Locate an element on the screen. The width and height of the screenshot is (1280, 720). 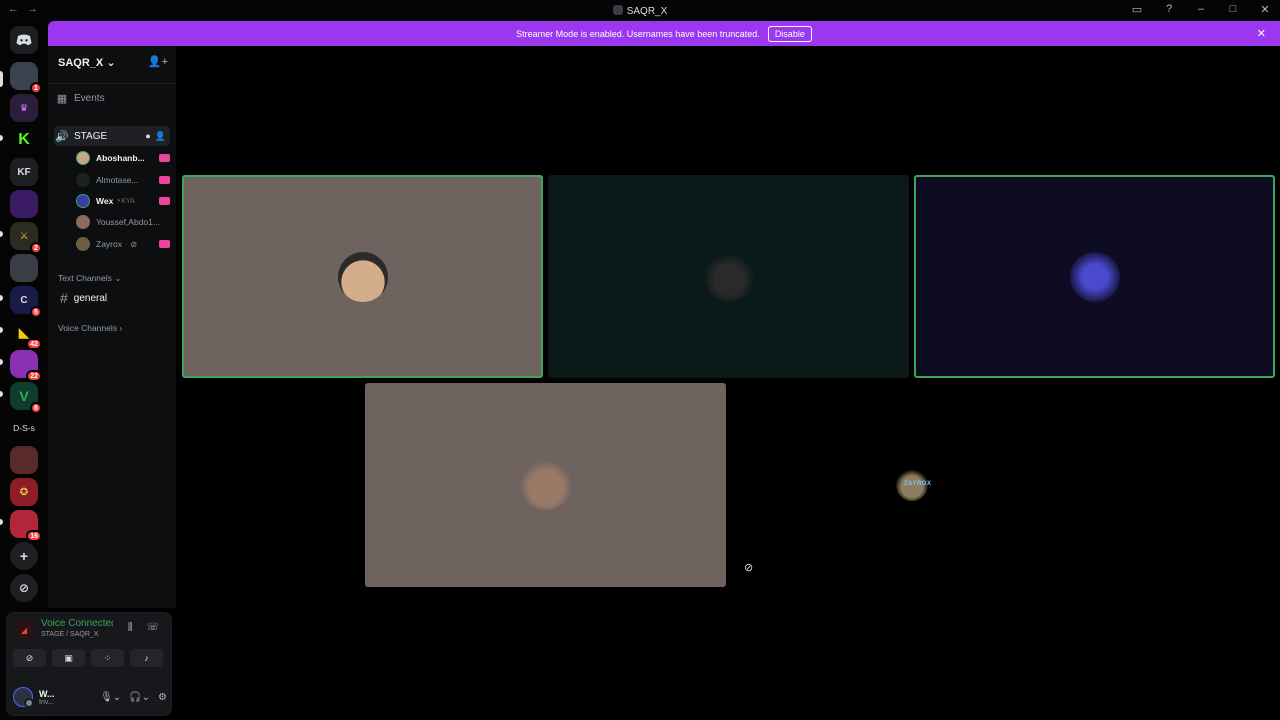
divider is located at coordinates (112, 83).